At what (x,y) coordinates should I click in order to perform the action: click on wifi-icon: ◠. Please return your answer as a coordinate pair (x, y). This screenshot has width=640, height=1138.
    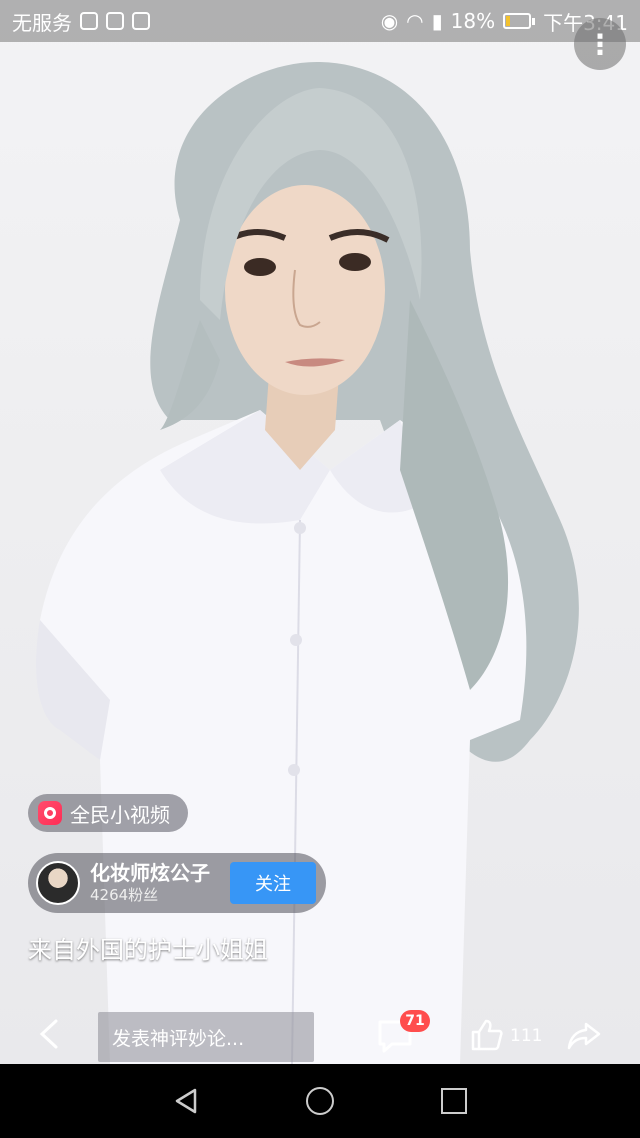
    Looking at the image, I should click on (415, 21).